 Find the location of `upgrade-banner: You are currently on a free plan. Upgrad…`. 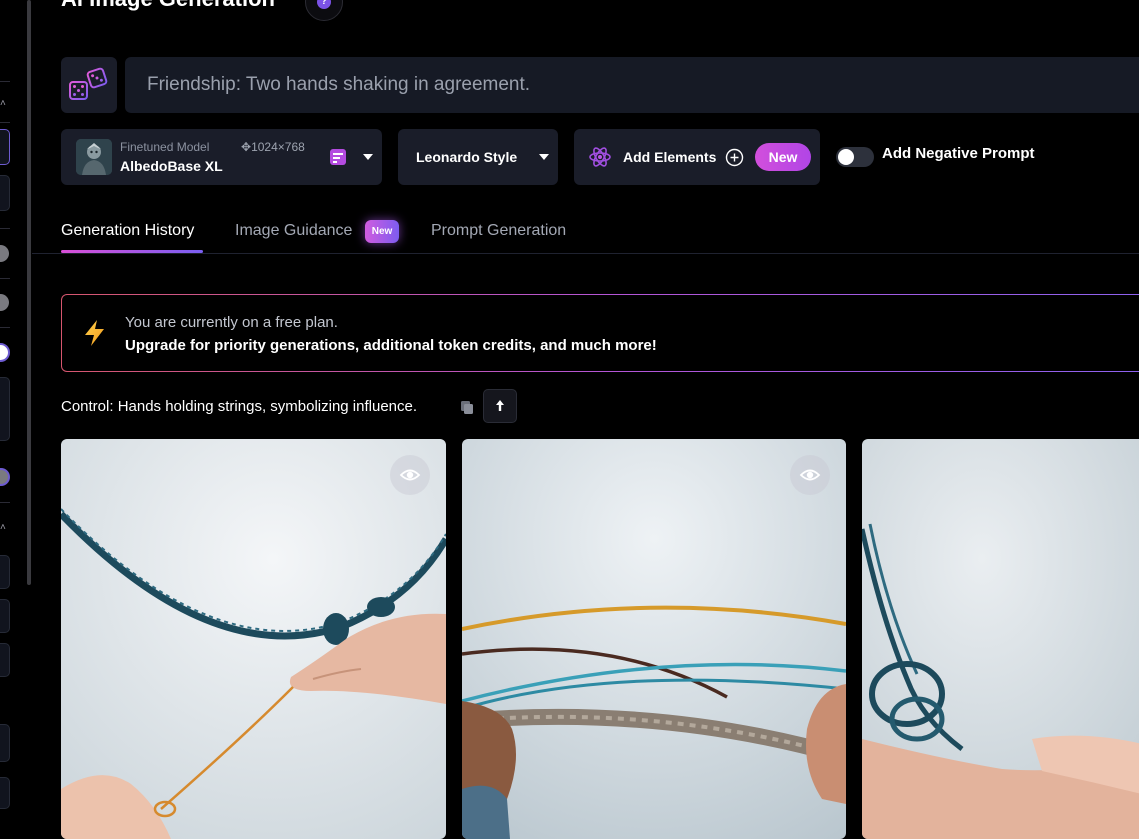

upgrade-banner: You are currently on a free plan. Upgrad… is located at coordinates (600, 333).